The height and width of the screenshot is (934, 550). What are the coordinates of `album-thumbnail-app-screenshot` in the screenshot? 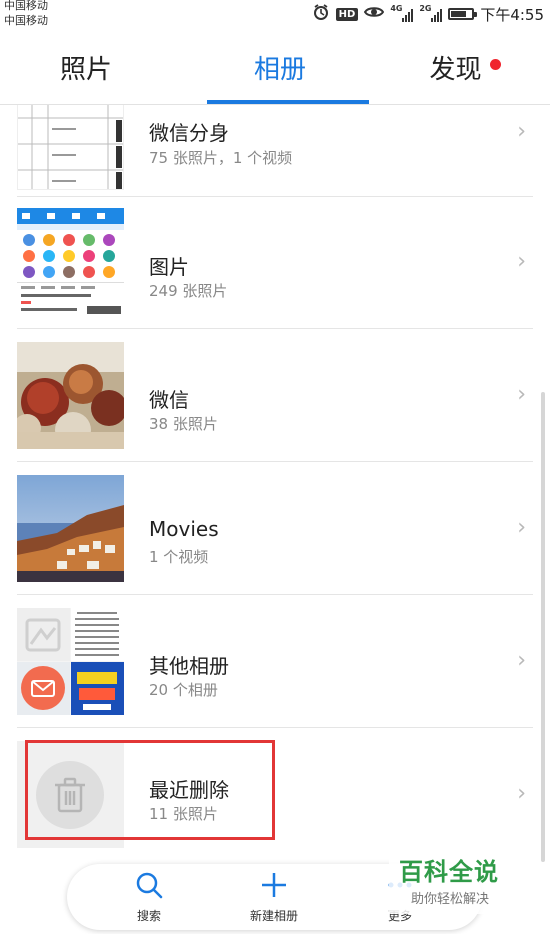 It's located at (70, 261).